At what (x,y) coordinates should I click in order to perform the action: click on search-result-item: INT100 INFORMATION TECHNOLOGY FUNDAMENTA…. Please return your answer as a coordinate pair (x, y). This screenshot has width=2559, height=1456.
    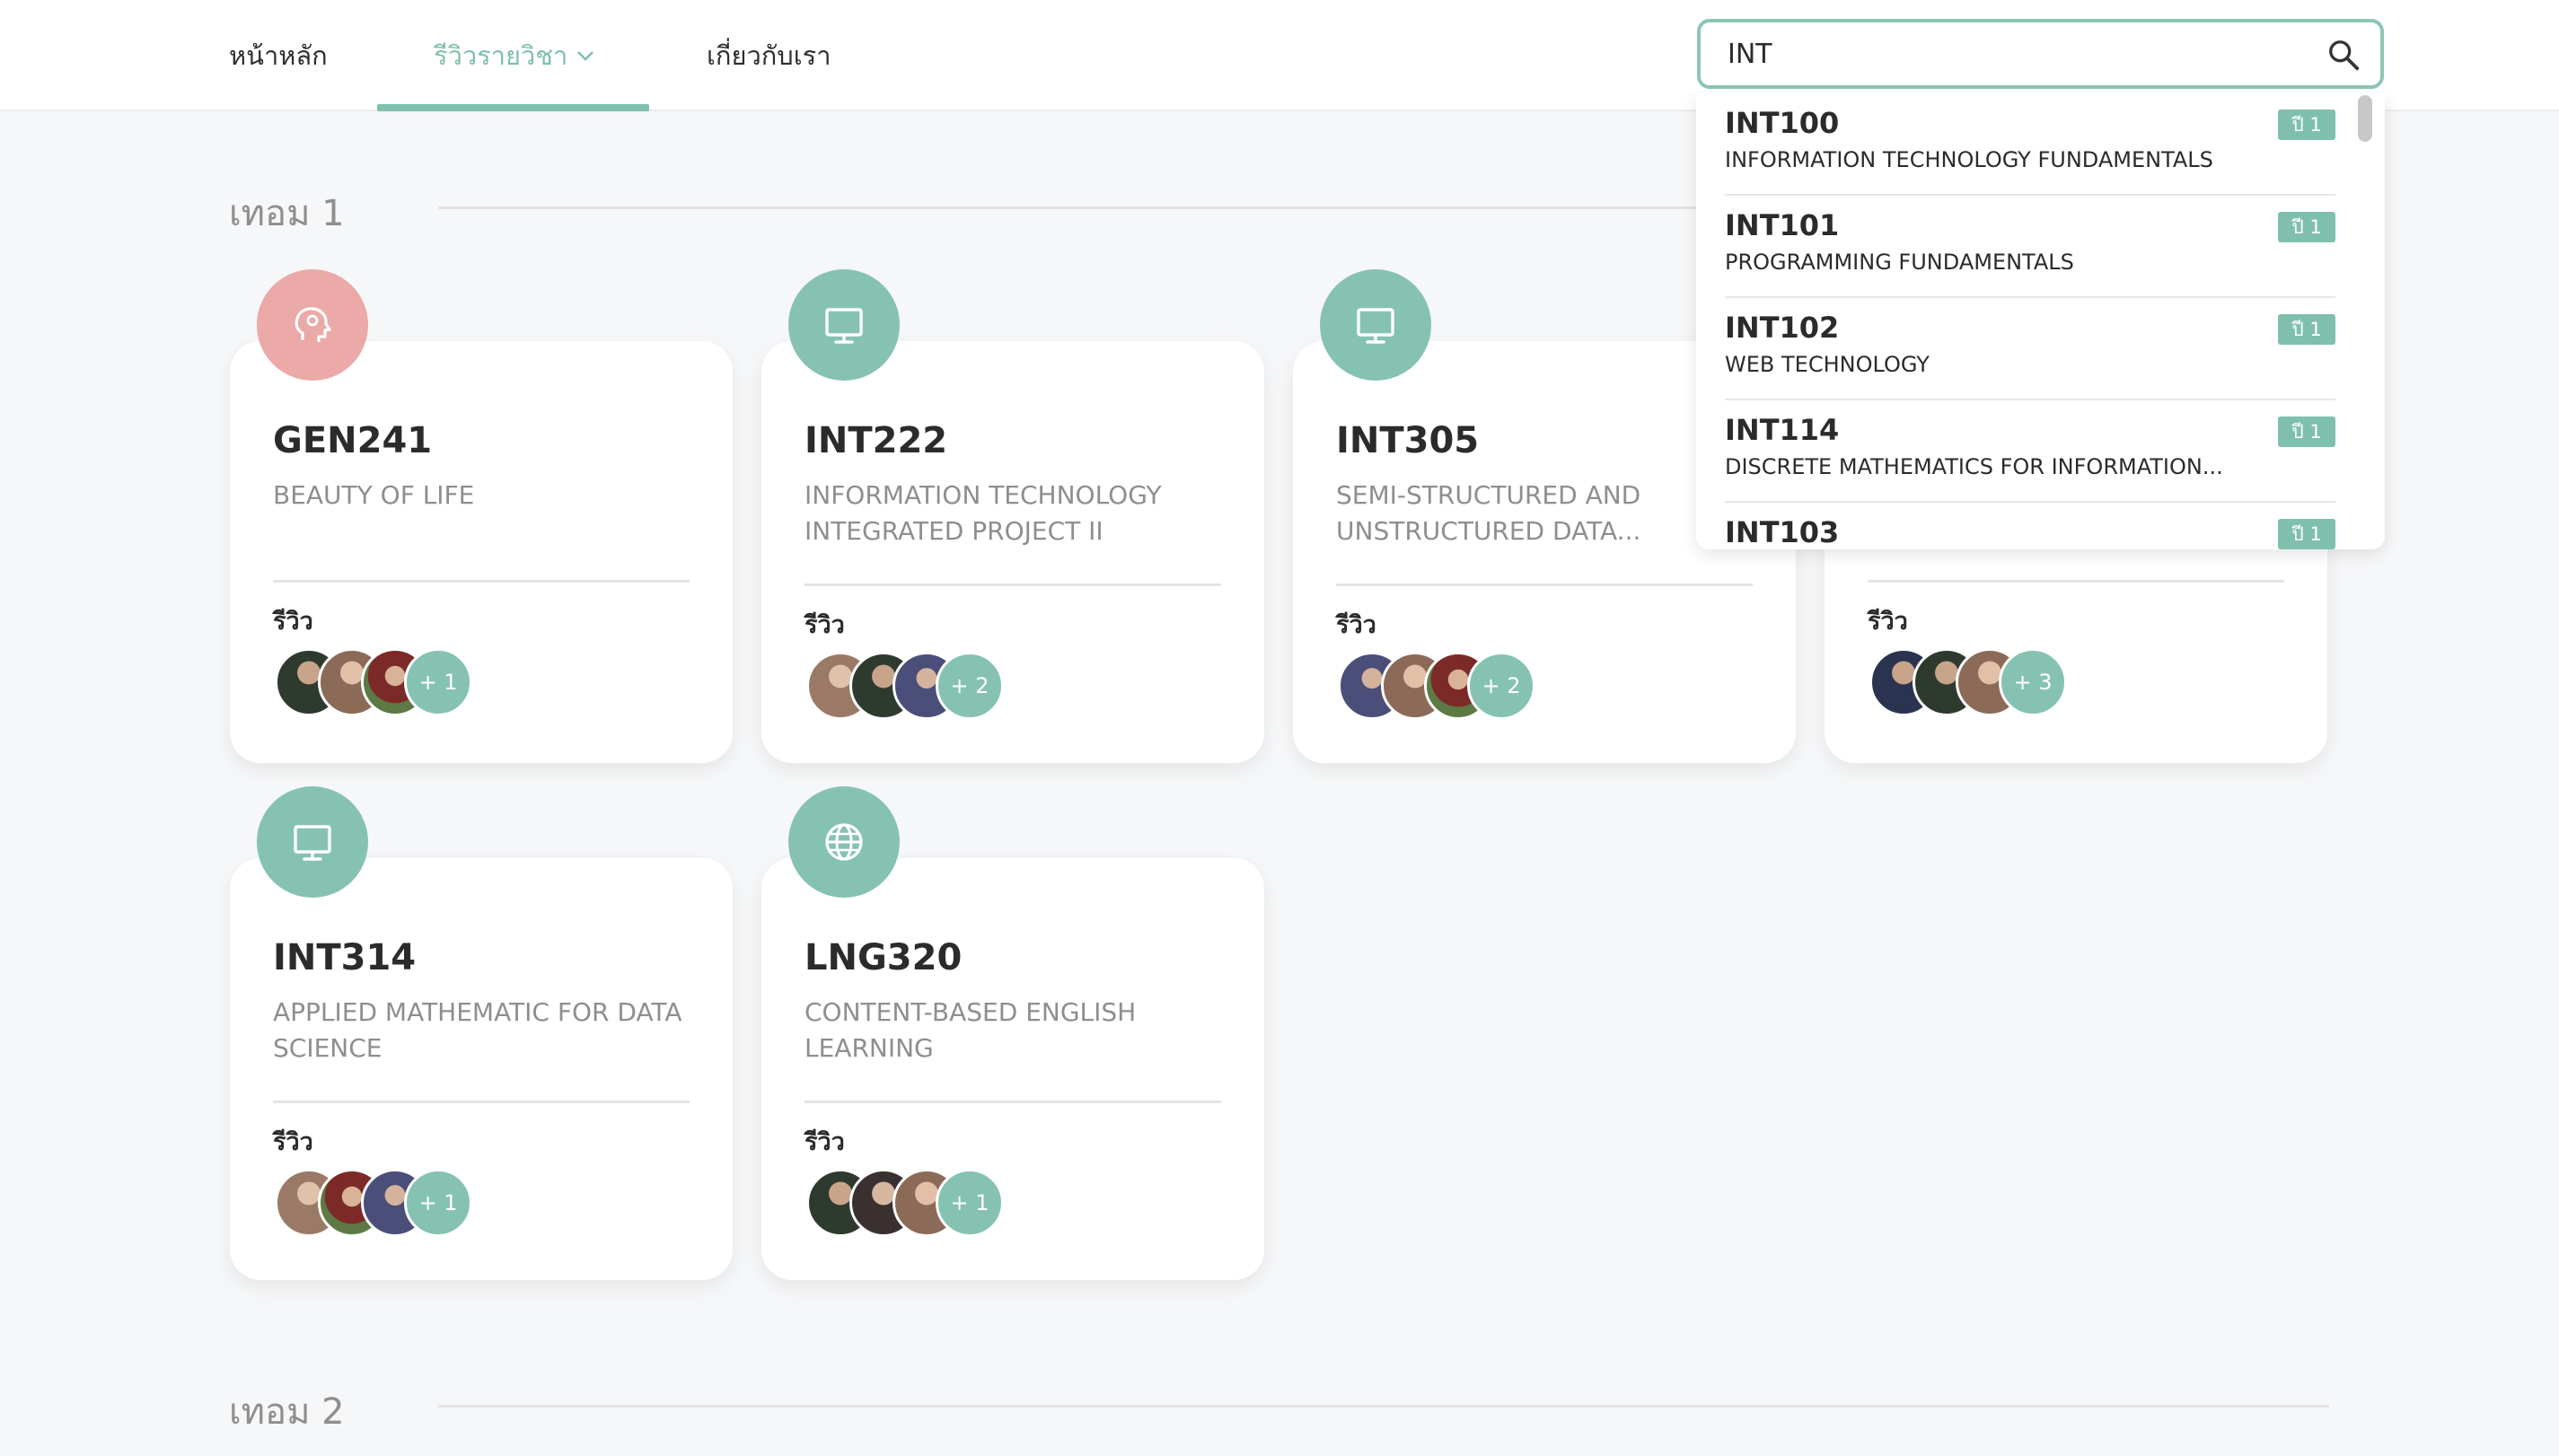
    Looking at the image, I should click on (2030, 144).